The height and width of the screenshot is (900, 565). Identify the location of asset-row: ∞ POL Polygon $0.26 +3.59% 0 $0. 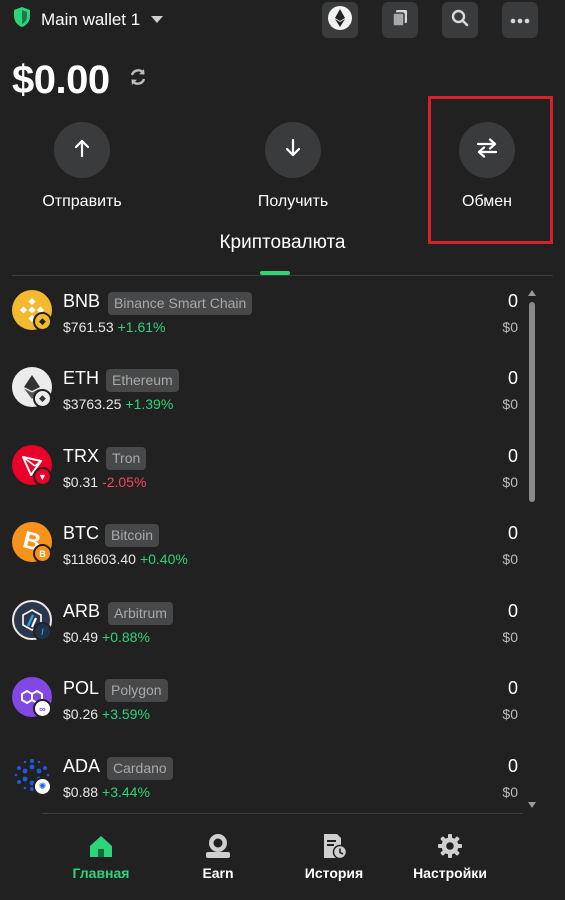
(264, 698).